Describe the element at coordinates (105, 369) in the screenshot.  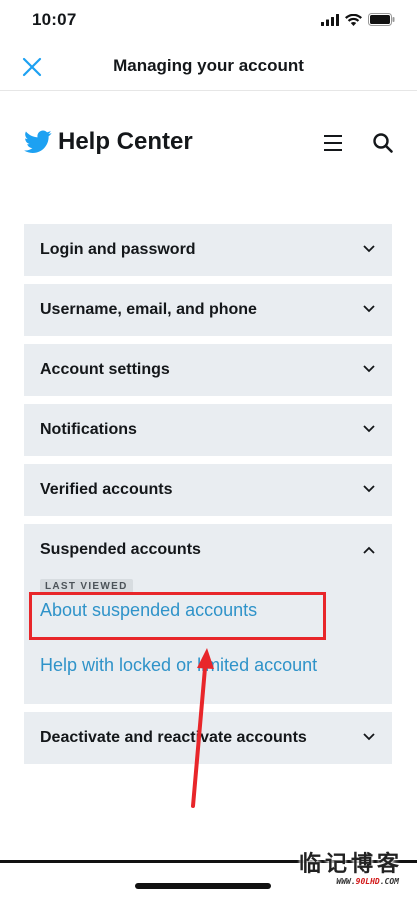
I see `accordion-label: Account settings` at that location.